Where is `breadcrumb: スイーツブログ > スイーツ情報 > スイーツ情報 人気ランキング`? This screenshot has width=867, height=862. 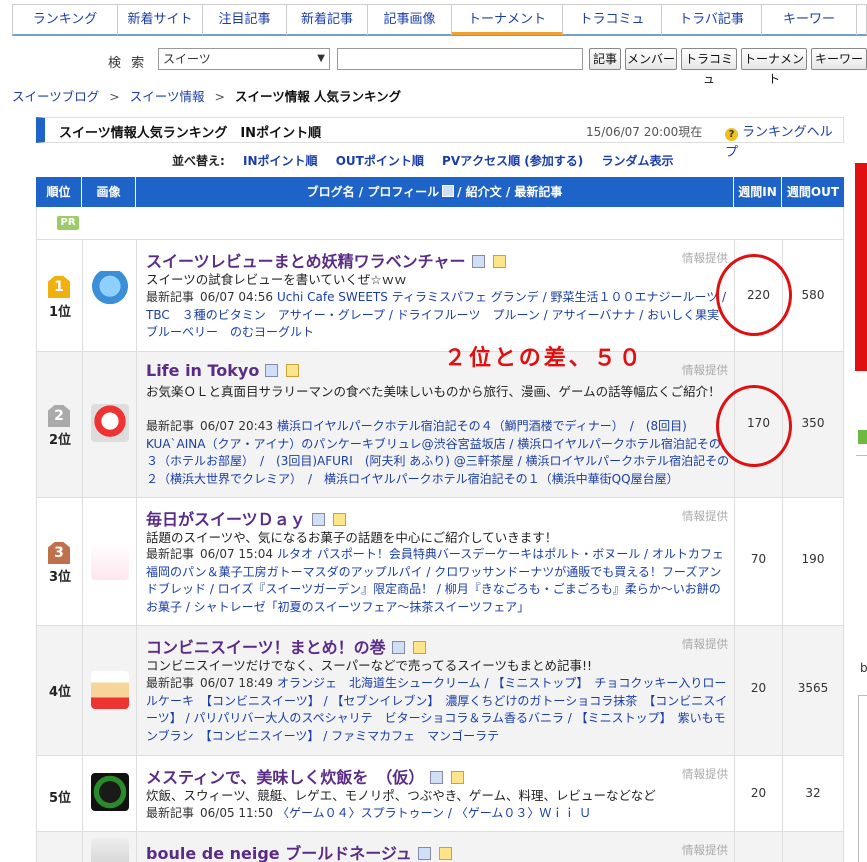 breadcrumb: スイーツブログ > スイーツ情報 > スイーツ情報 人気ランキング is located at coordinates (206, 95).